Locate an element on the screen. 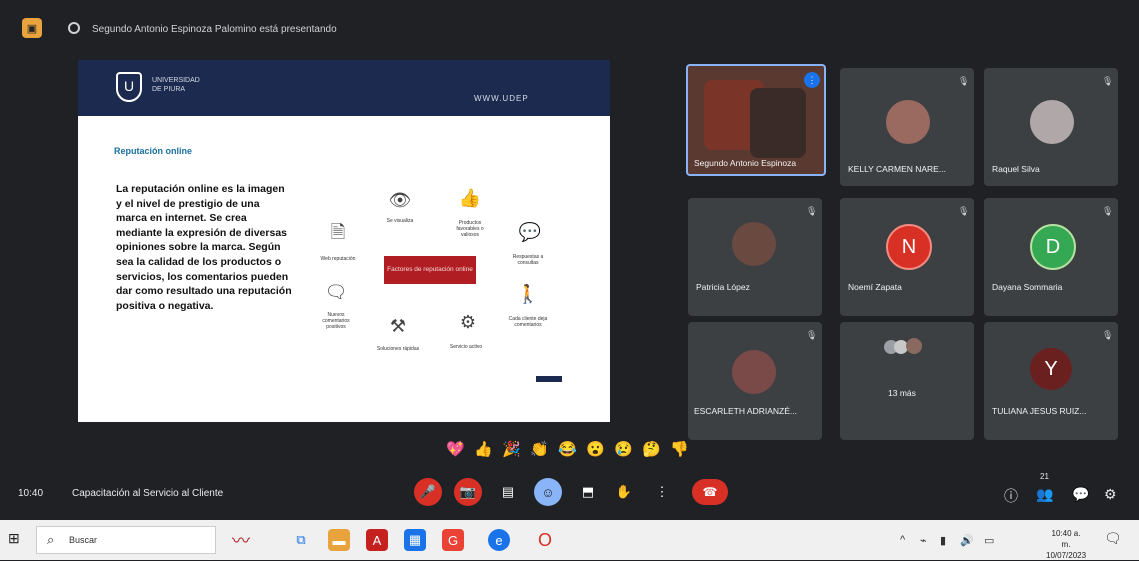  participant-name: Noemí Zapata is located at coordinates (875, 287).